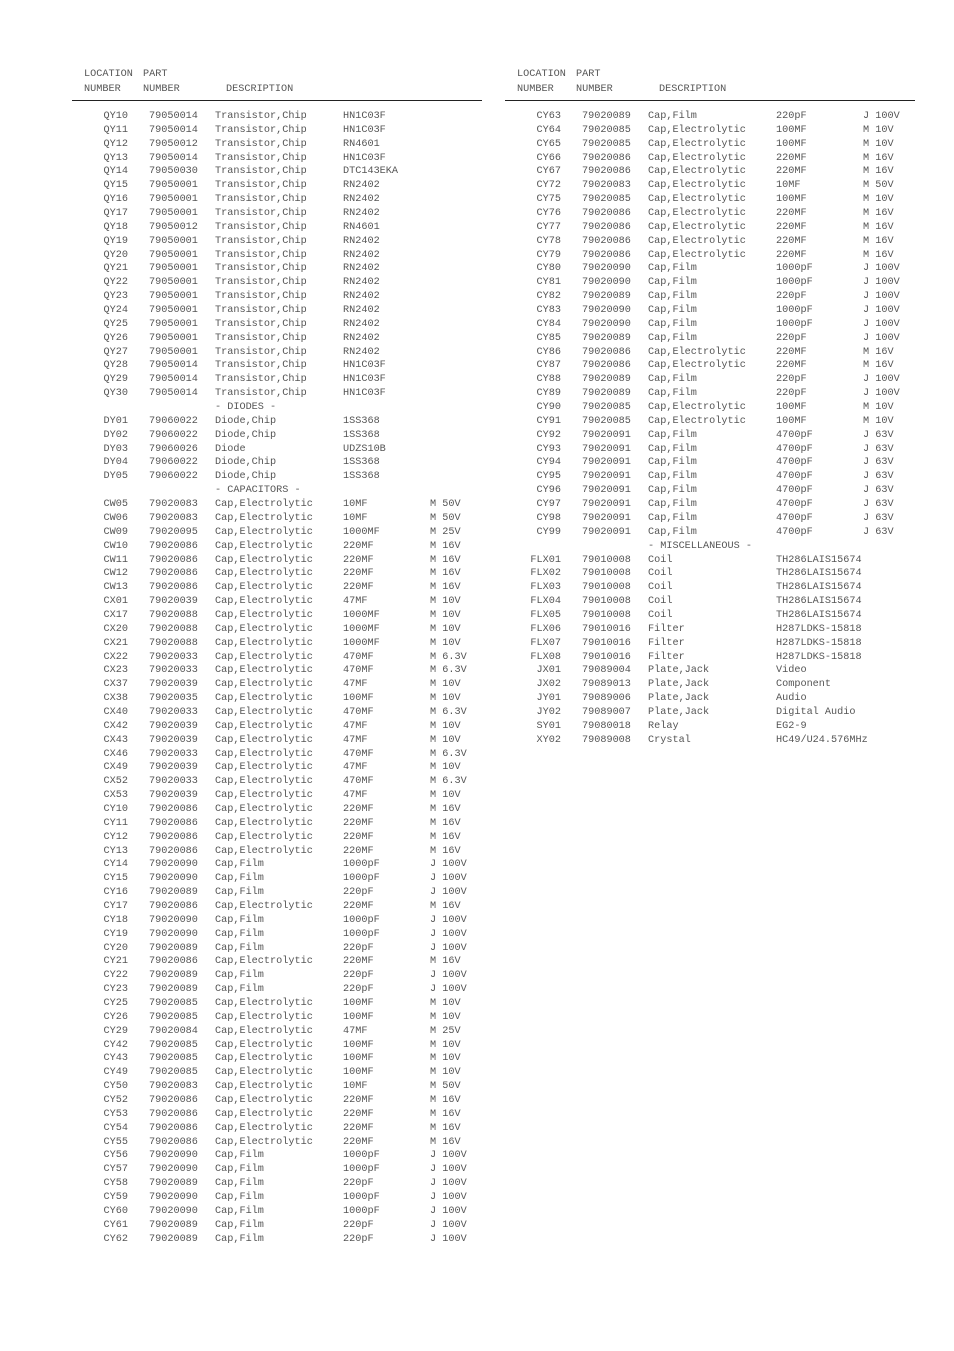 The image size is (954, 1351). I want to click on location-number: CY16, so click(115, 893).